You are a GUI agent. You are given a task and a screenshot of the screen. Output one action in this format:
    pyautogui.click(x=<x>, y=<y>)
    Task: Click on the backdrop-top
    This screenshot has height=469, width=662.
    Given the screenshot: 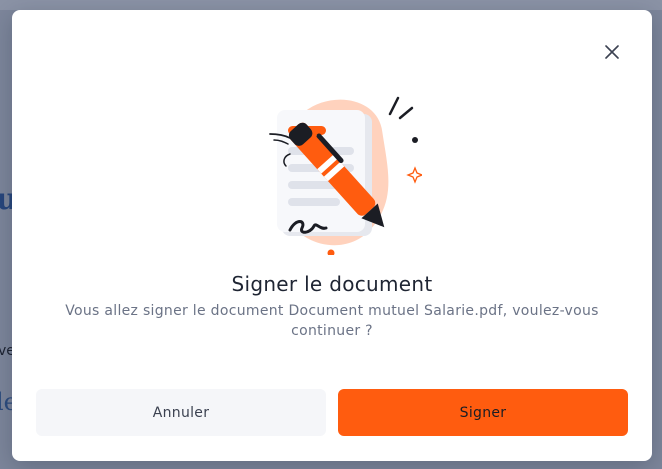 What is the action you would take?
    pyautogui.click(x=331, y=5)
    